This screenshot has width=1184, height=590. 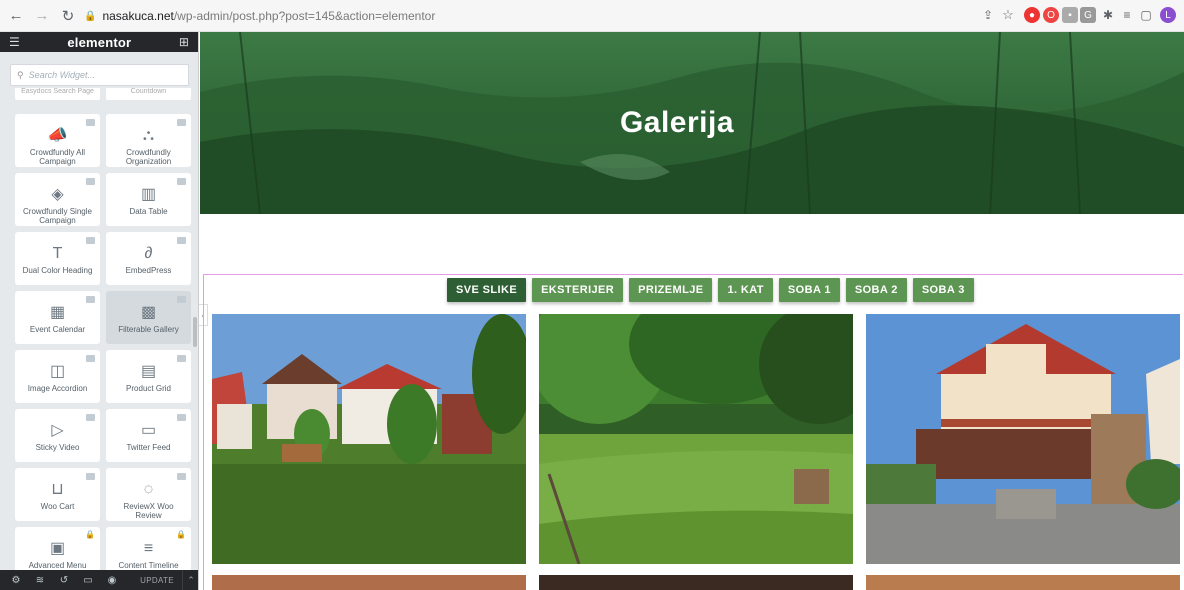 What do you see at coordinates (64, 580) in the screenshot?
I see `history-icon: ↺` at bounding box center [64, 580].